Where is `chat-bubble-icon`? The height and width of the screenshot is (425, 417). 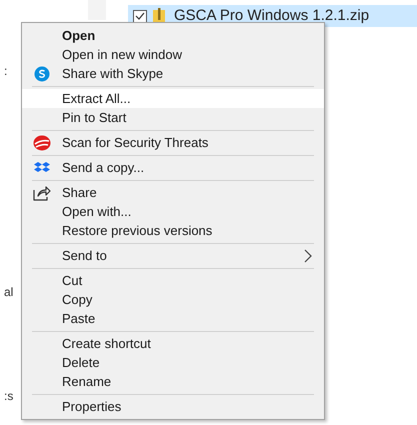
chat-bubble-icon is located at coordinates (42, 74).